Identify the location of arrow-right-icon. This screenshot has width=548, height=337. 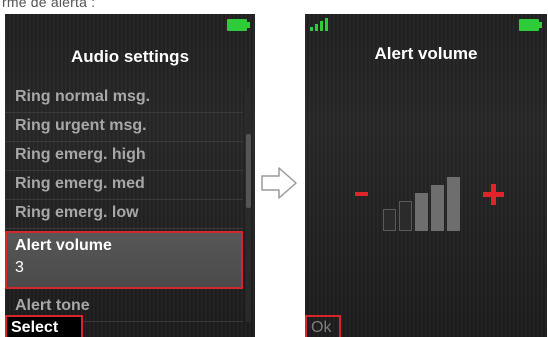
(279, 183).